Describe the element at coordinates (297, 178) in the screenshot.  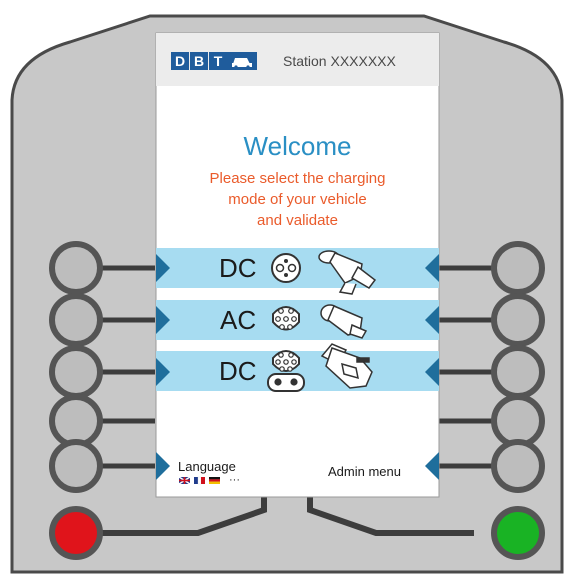
I see `instruction-line-1: Please select the charging` at that location.